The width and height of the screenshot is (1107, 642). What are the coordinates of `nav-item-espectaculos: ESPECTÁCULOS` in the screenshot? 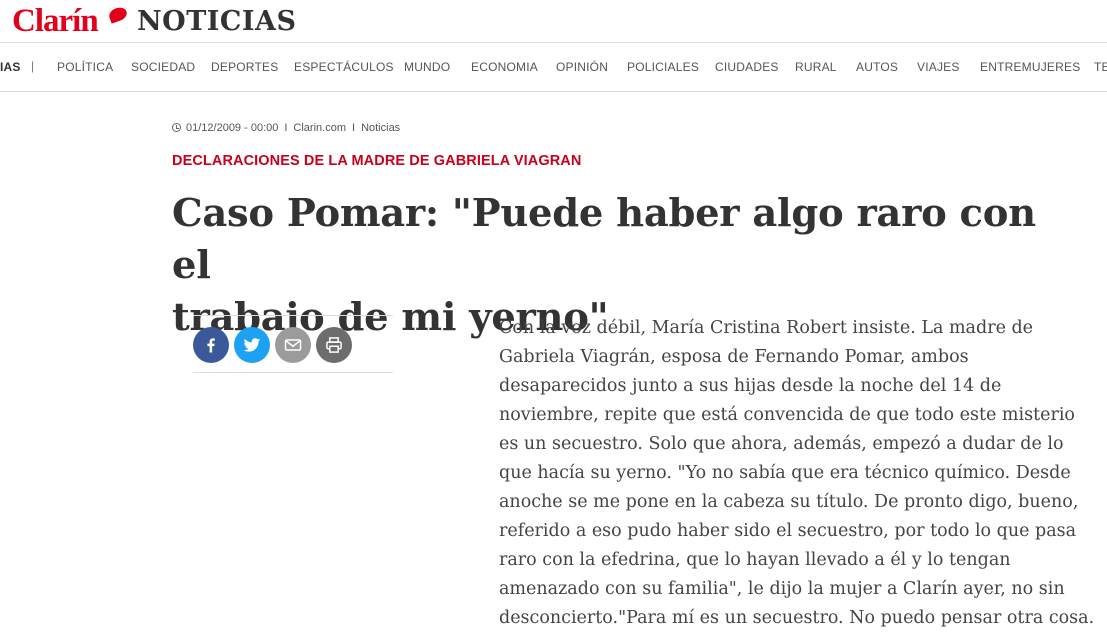 It's located at (344, 67).